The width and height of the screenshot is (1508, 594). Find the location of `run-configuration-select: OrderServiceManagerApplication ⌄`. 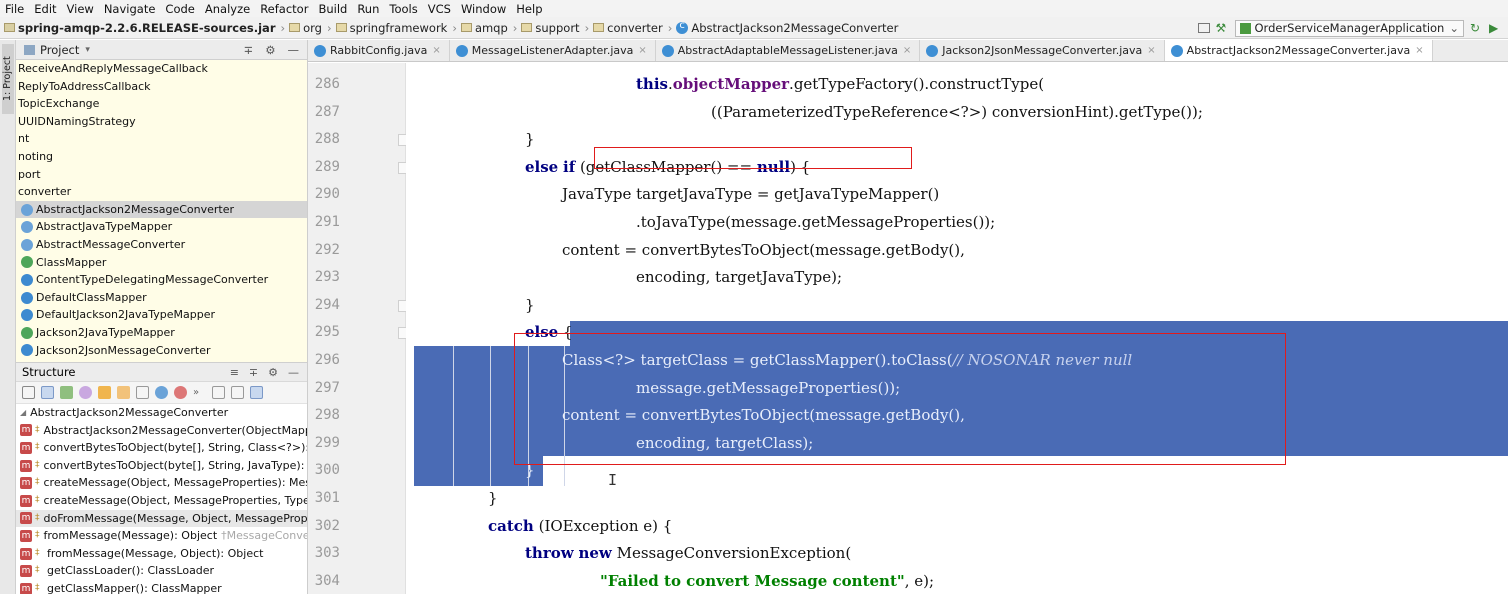

run-configuration-select: OrderServiceManagerApplication ⌄ is located at coordinates (1349, 28).